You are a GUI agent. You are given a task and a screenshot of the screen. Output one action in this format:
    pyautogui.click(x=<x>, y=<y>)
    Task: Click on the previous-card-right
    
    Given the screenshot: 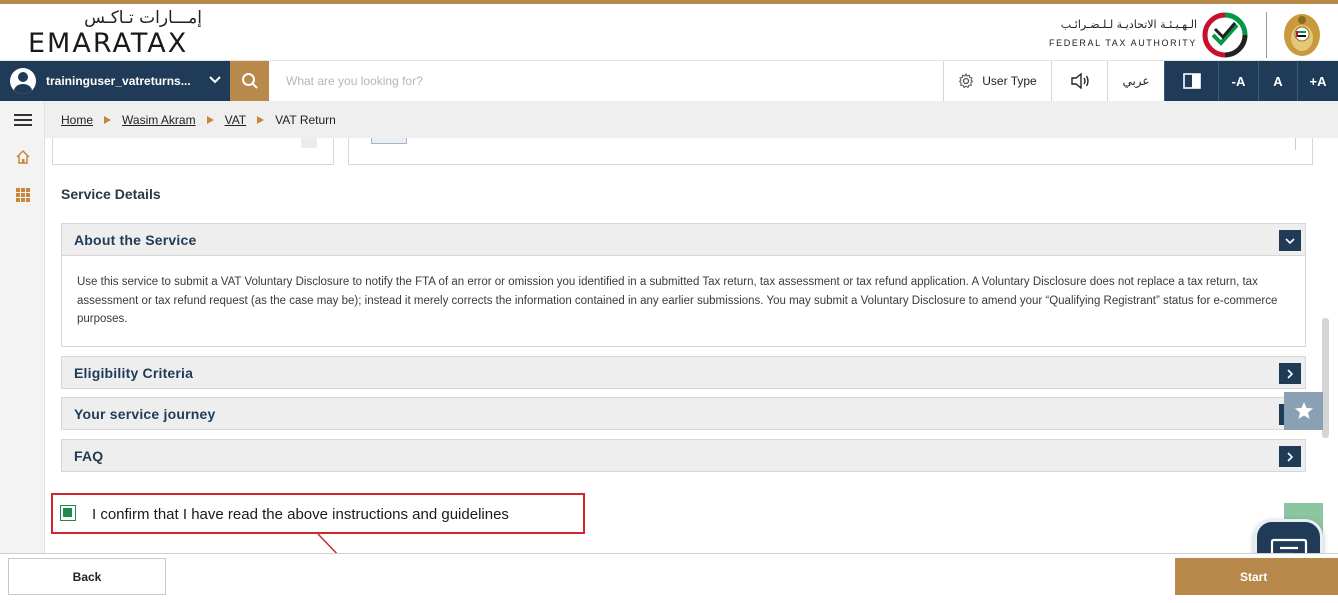 What is the action you would take?
    pyautogui.click(x=830, y=151)
    